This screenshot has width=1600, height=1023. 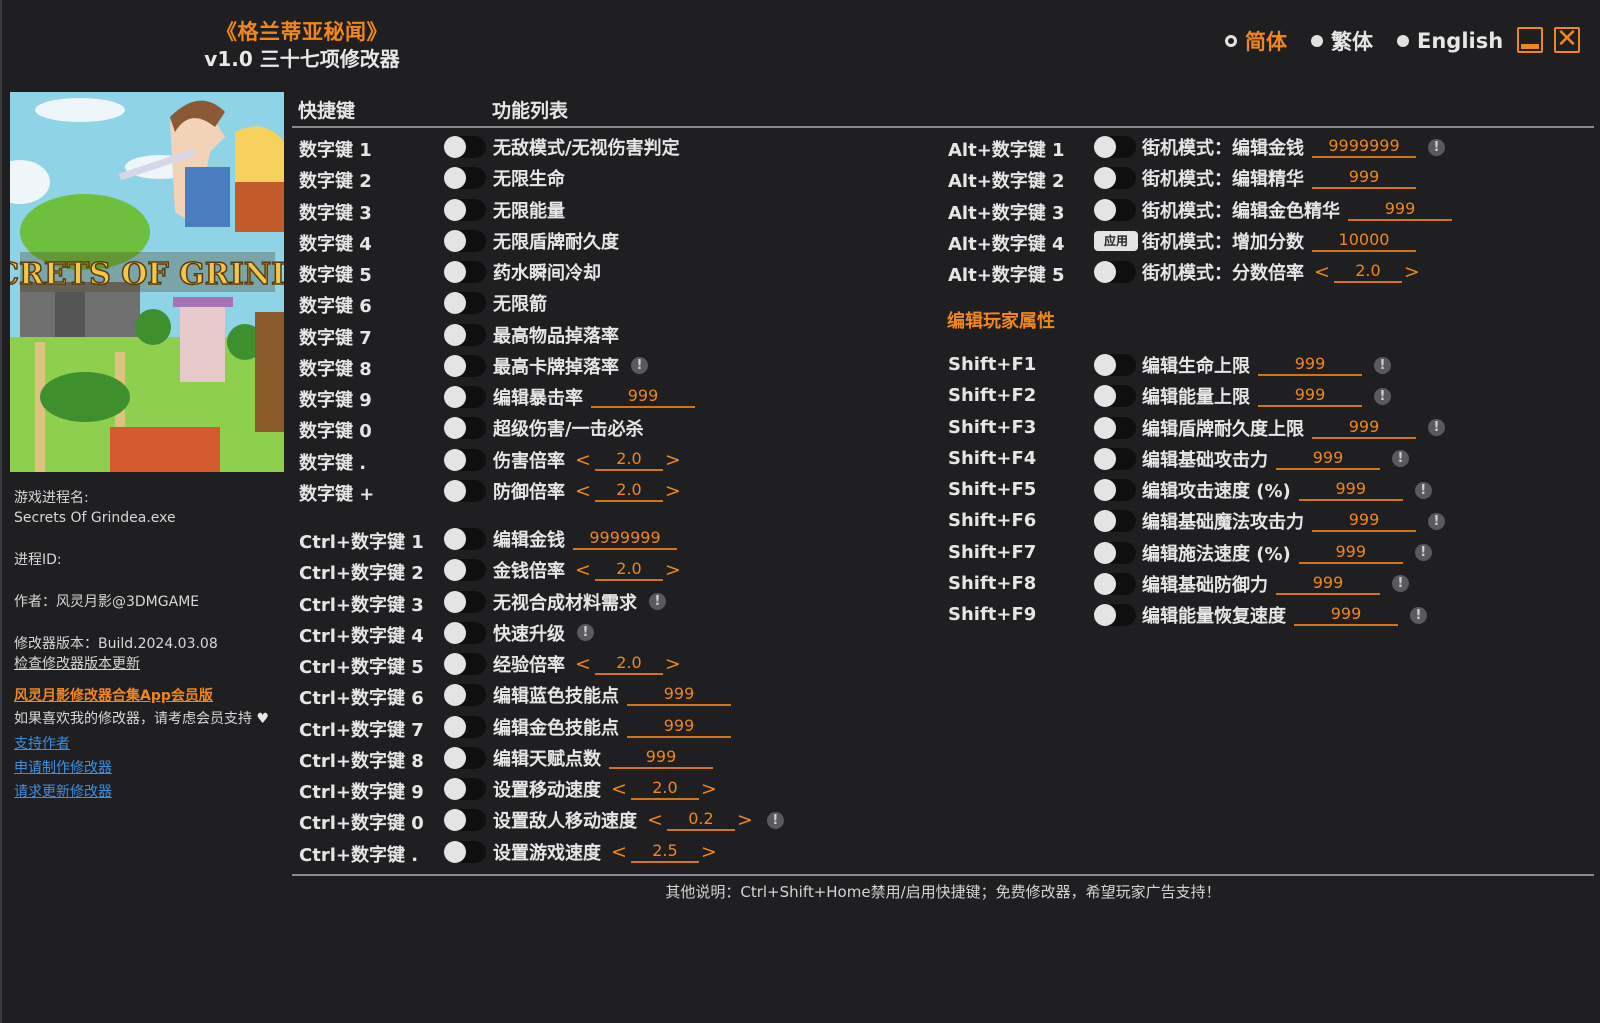 I want to click on app-promo-link: 风灵月影修改器合集App会员版, so click(x=113, y=696).